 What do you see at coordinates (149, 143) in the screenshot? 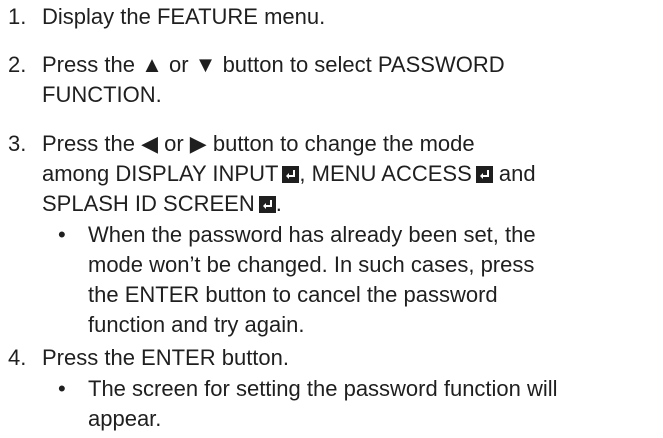
I see `left-arrow-icon: ◀` at bounding box center [149, 143].